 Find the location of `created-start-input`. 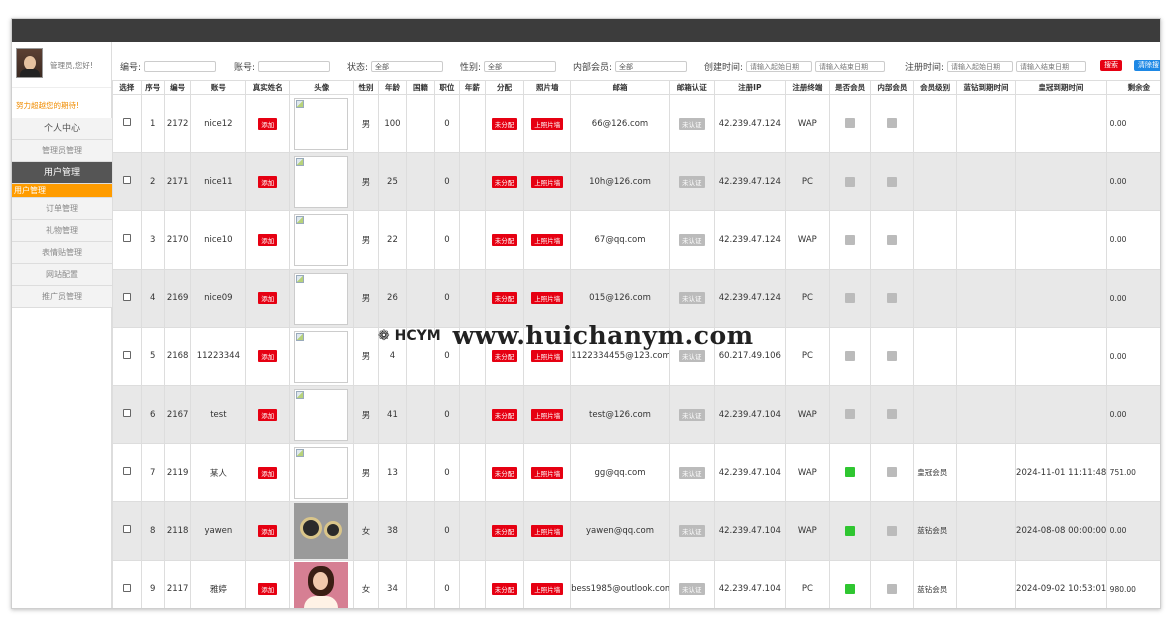

created-start-input is located at coordinates (779, 66).